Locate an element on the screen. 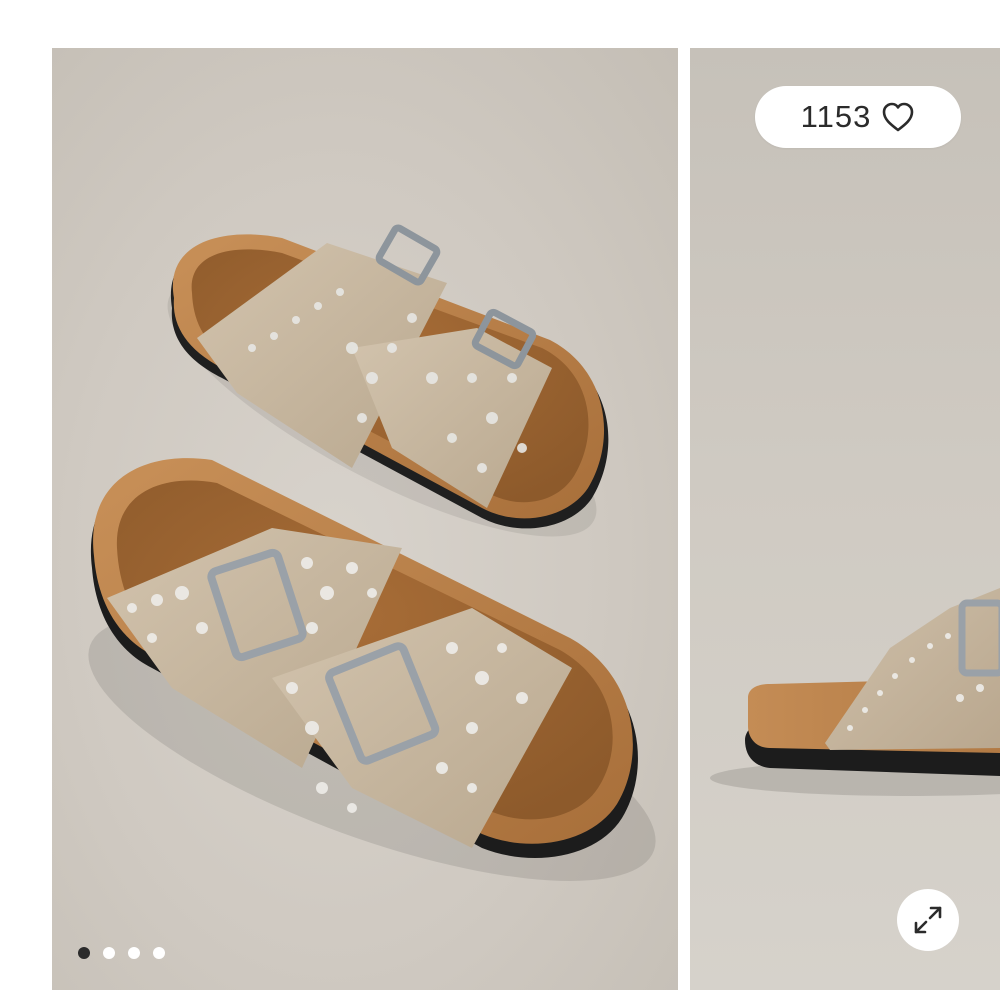  like-count: 1153 is located at coordinates (836, 116).